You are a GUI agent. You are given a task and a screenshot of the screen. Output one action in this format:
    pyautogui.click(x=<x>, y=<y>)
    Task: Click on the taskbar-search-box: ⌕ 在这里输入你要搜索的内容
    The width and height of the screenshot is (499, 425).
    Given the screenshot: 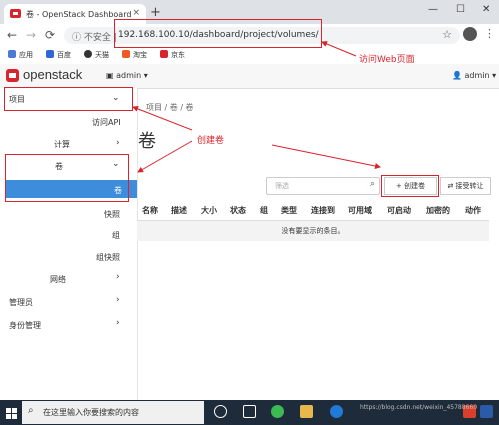 What is the action you would take?
    pyautogui.click(x=113, y=412)
    